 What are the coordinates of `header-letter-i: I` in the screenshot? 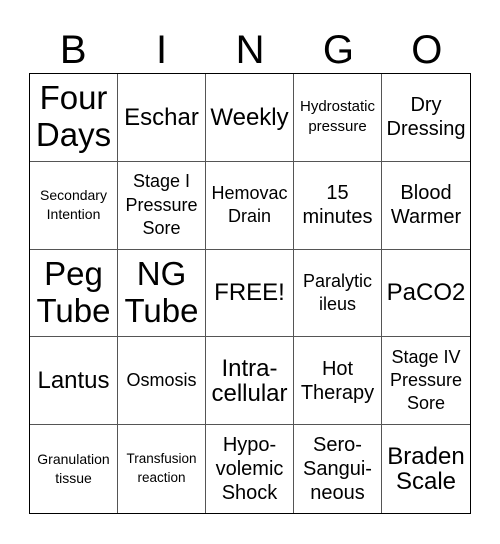 It's located at (162, 50).